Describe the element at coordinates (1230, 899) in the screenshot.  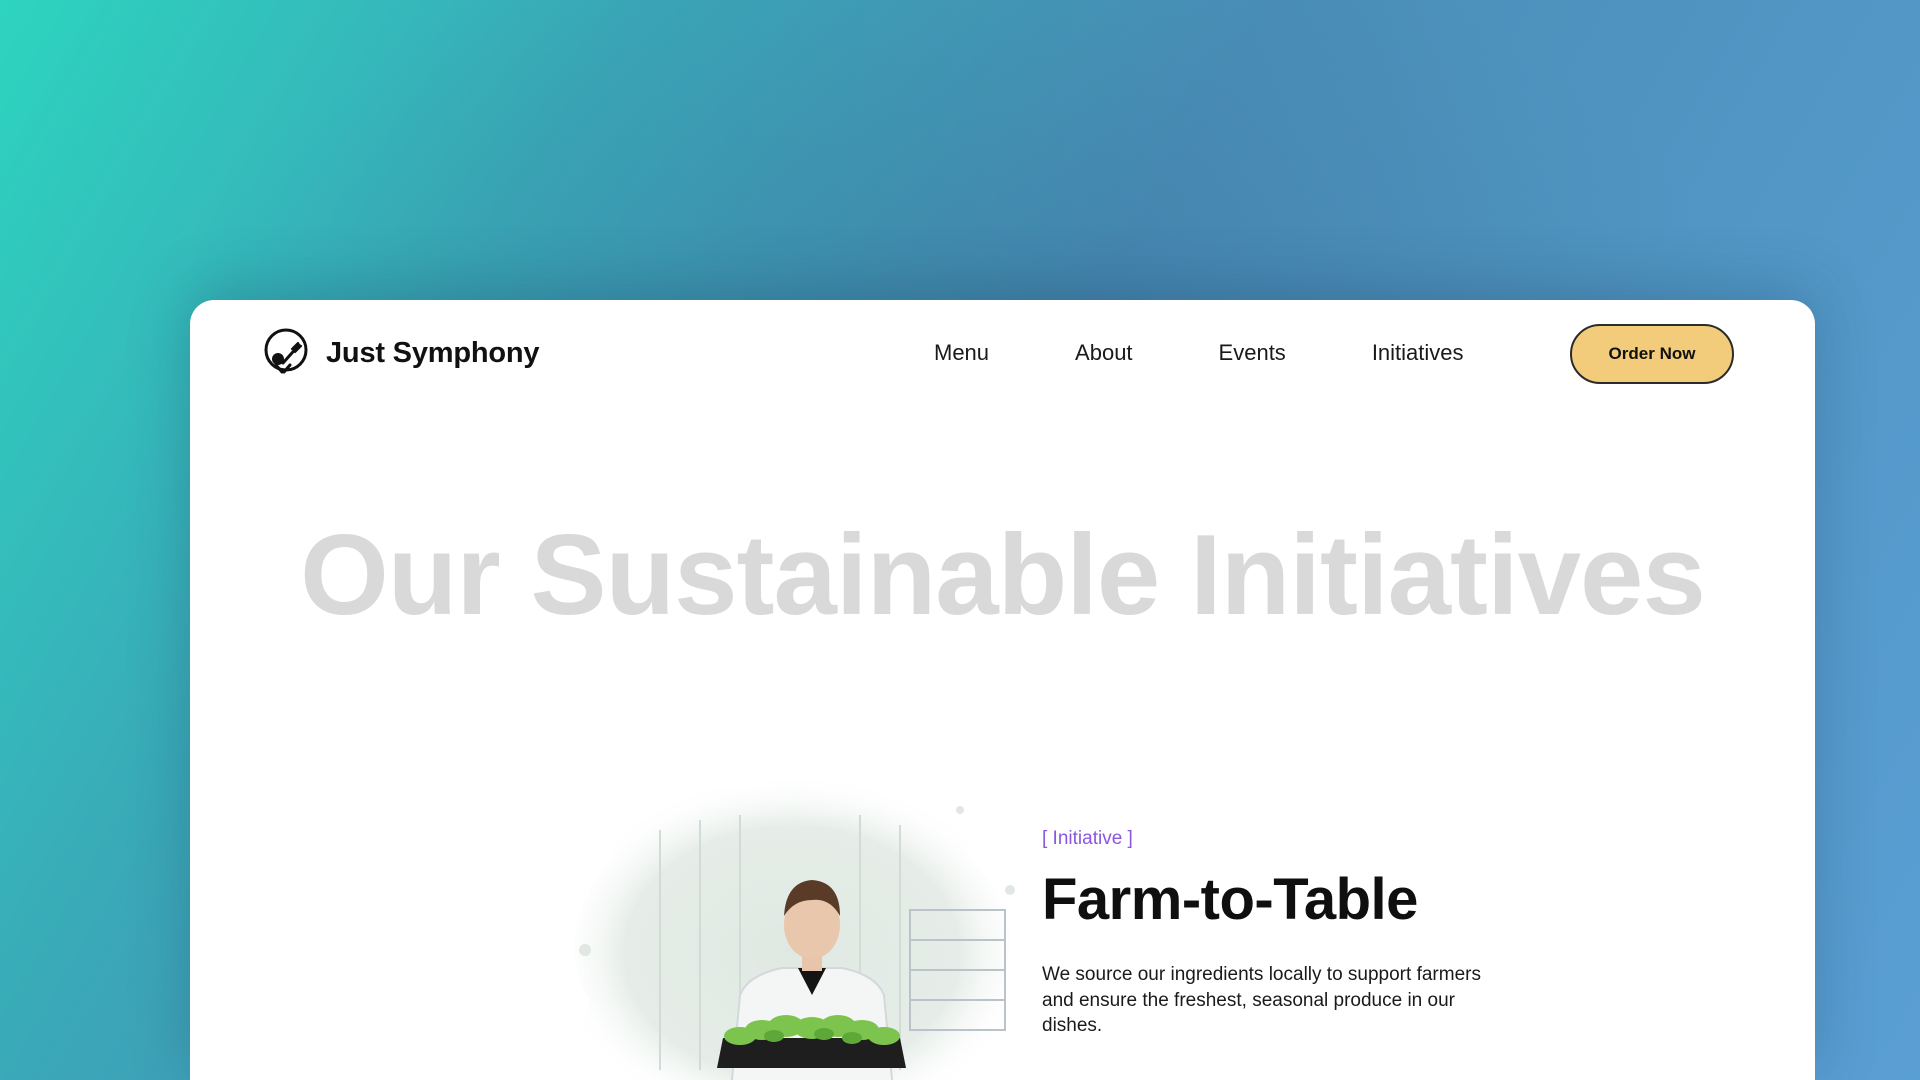
I see `feature-title: Farm-to-Table` at that location.